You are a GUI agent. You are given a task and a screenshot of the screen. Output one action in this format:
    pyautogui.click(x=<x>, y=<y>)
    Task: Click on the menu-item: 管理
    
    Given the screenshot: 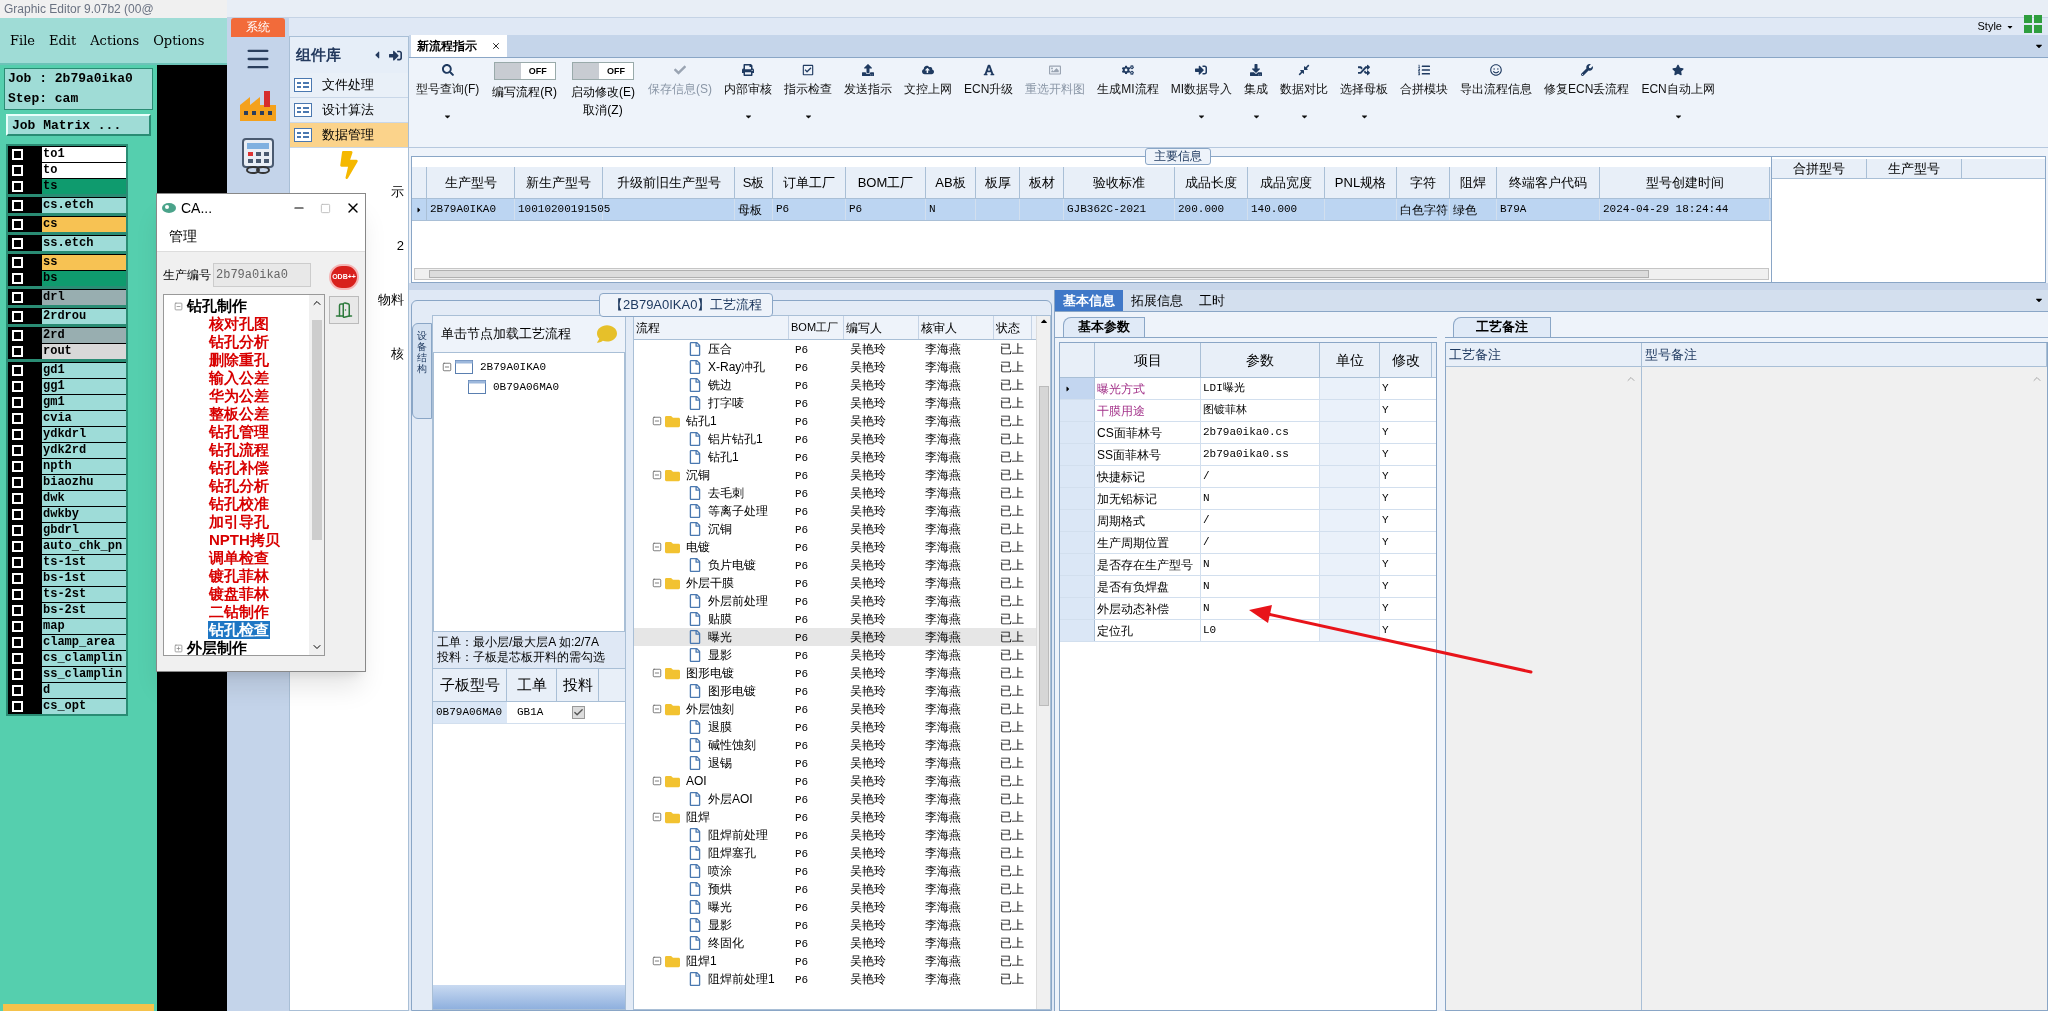 What is the action you would take?
    pyautogui.click(x=183, y=236)
    